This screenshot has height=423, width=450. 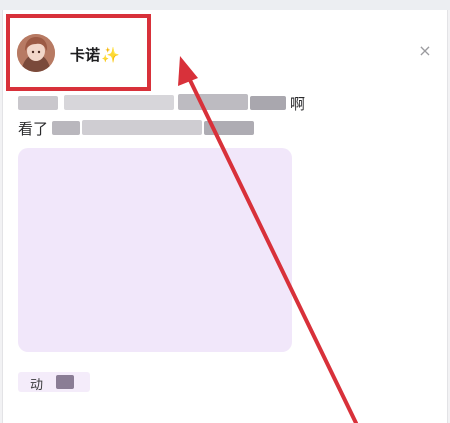 I want to click on post-text-visible-end: 啊, so click(x=298, y=104).